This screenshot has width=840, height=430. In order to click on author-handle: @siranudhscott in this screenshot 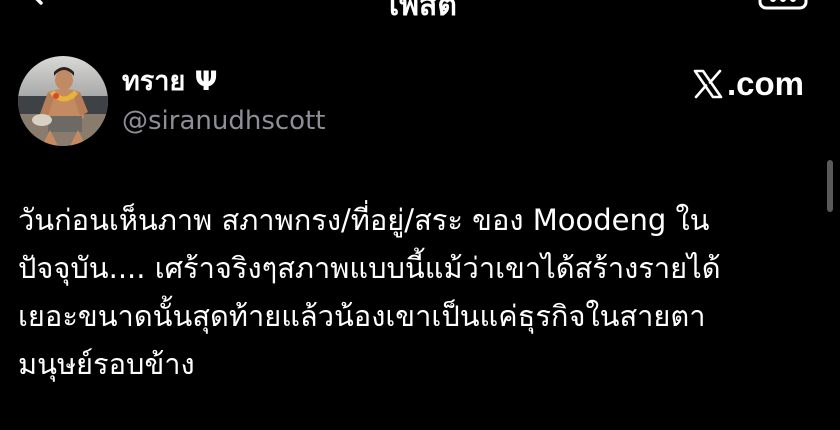, I will do `click(223, 121)`.